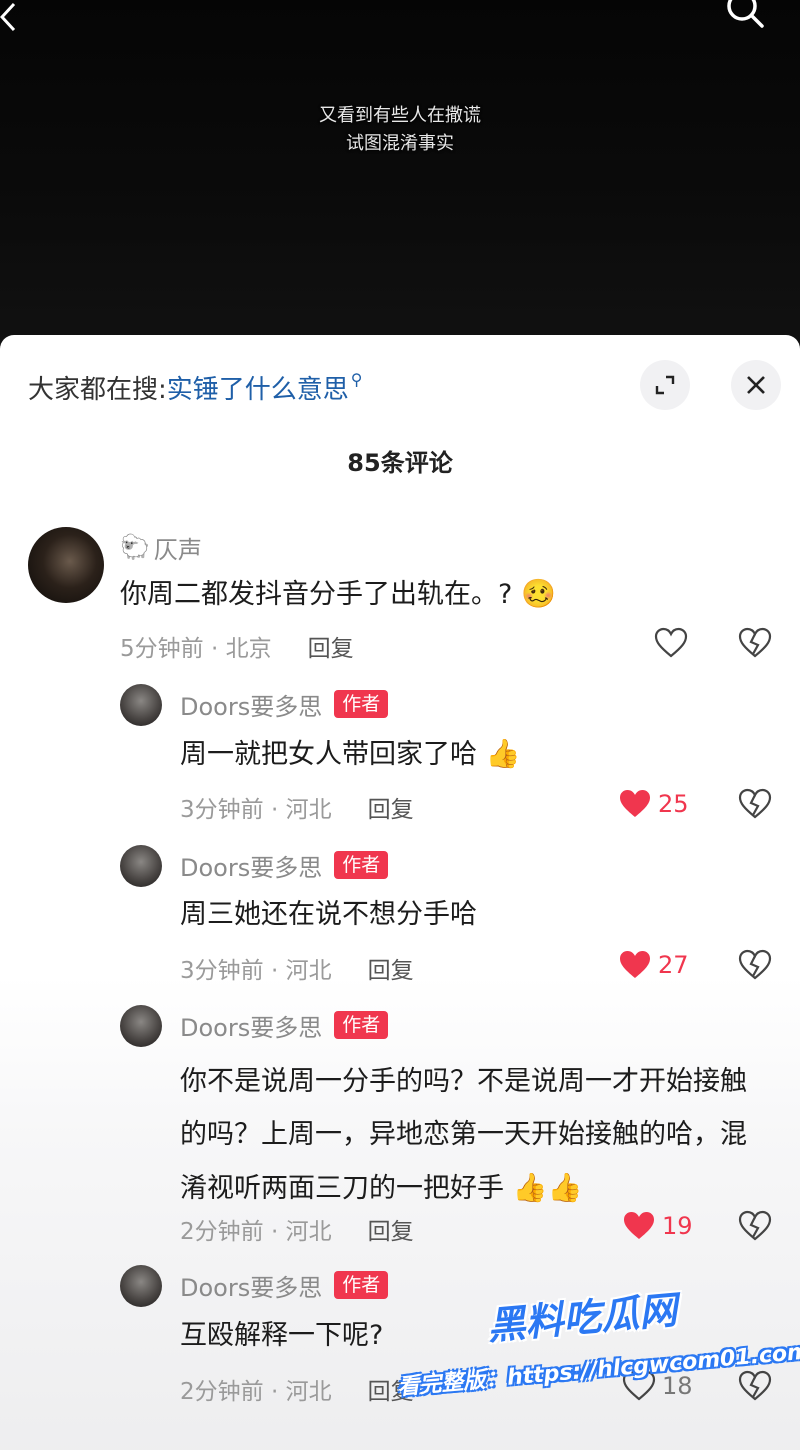 The image size is (800, 1450). Describe the element at coordinates (653, 804) in the screenshot. I see `like-button: 25` at that location.